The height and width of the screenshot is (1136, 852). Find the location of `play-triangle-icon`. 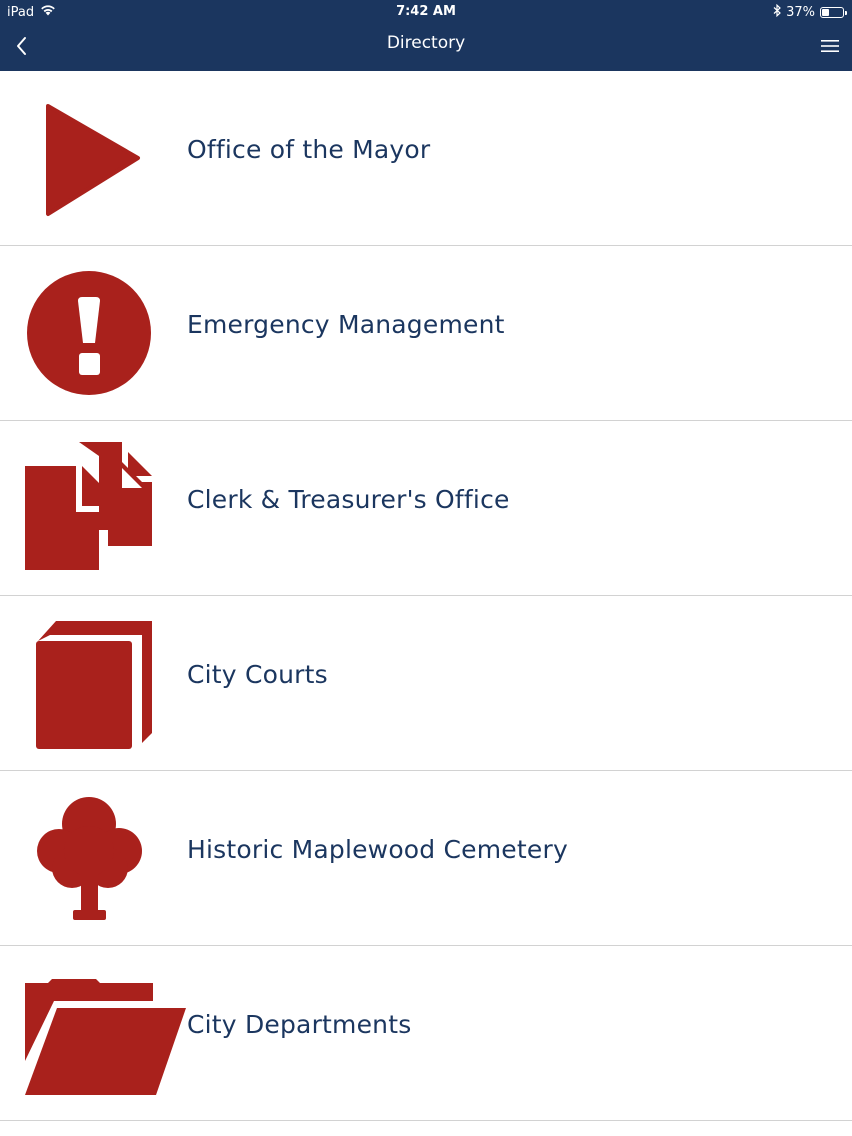

play-triangle-icon is located at coordinates (91, 158).